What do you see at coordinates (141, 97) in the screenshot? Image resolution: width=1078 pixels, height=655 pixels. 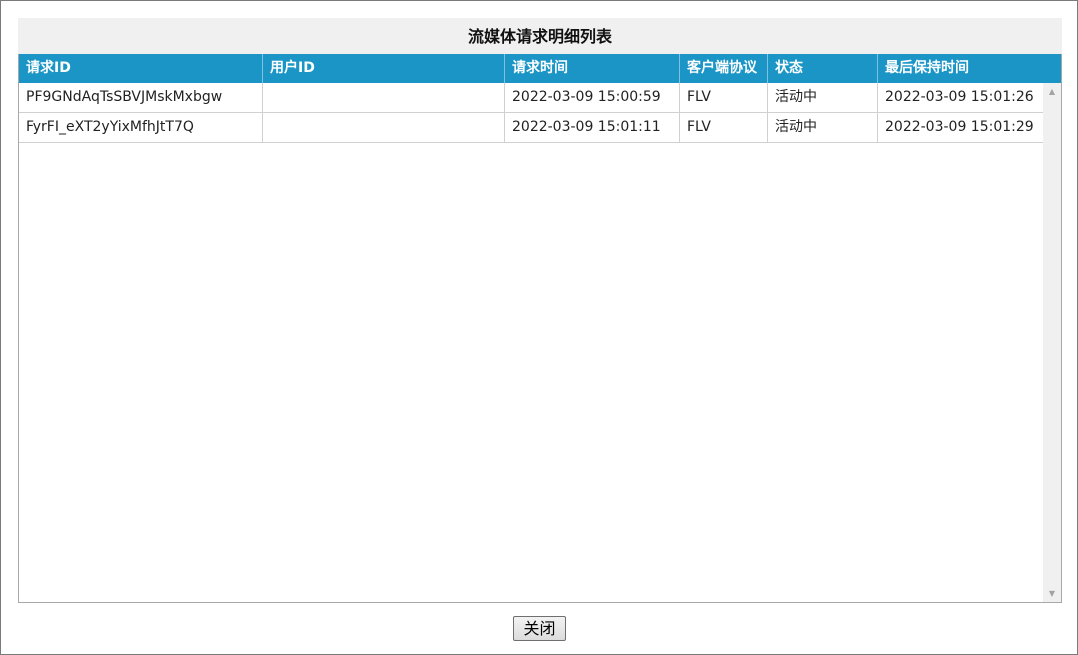 I see `cell-request-id: PF9GNdAqTsSBVJMskMxbgw` at bounding box center [141, 97].